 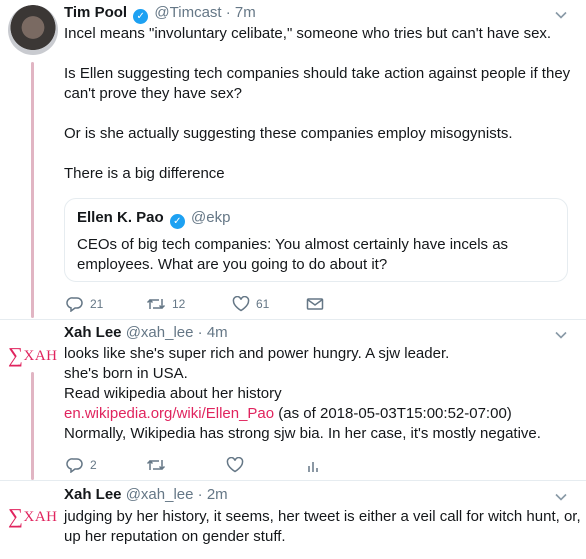 What do you see at coordinates (245, 12) in the screenshot?
I see `timestamp: 7m` at bounding box center [245, 12].